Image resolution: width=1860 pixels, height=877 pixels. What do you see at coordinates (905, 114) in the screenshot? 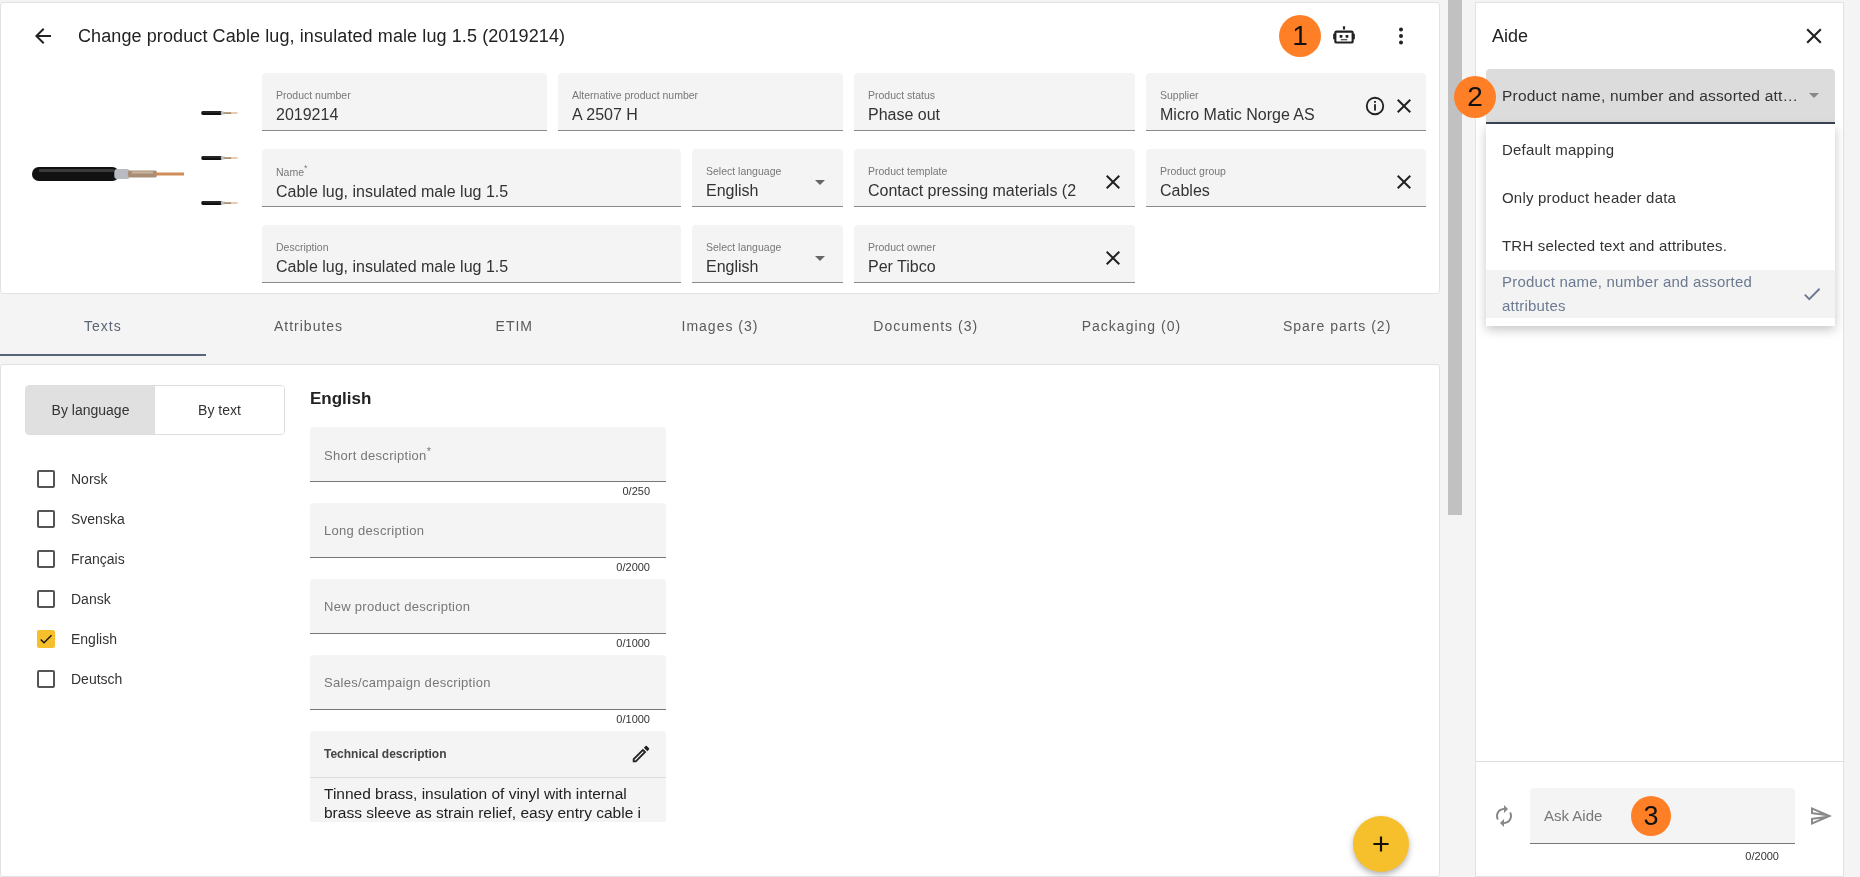
I see `field-value: Phase out` at bounding box center [905, 114].